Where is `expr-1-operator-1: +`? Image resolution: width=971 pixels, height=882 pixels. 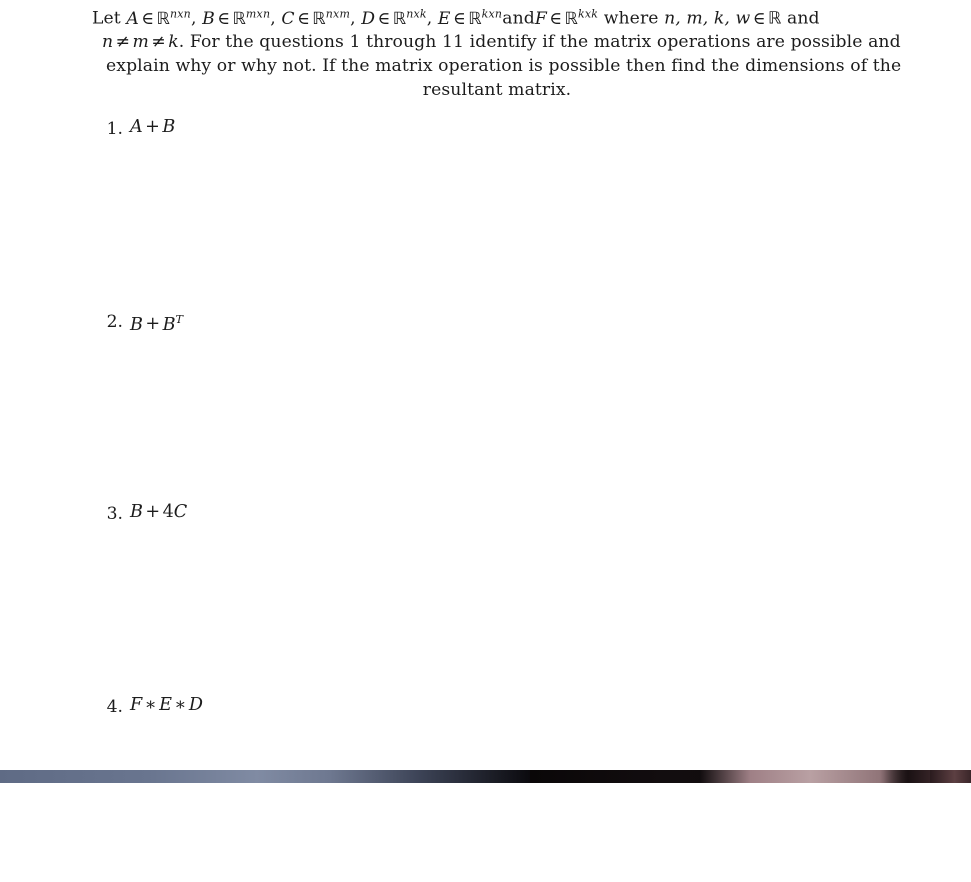
expr-1-operator-1: + is located at coordinates (153, 127).